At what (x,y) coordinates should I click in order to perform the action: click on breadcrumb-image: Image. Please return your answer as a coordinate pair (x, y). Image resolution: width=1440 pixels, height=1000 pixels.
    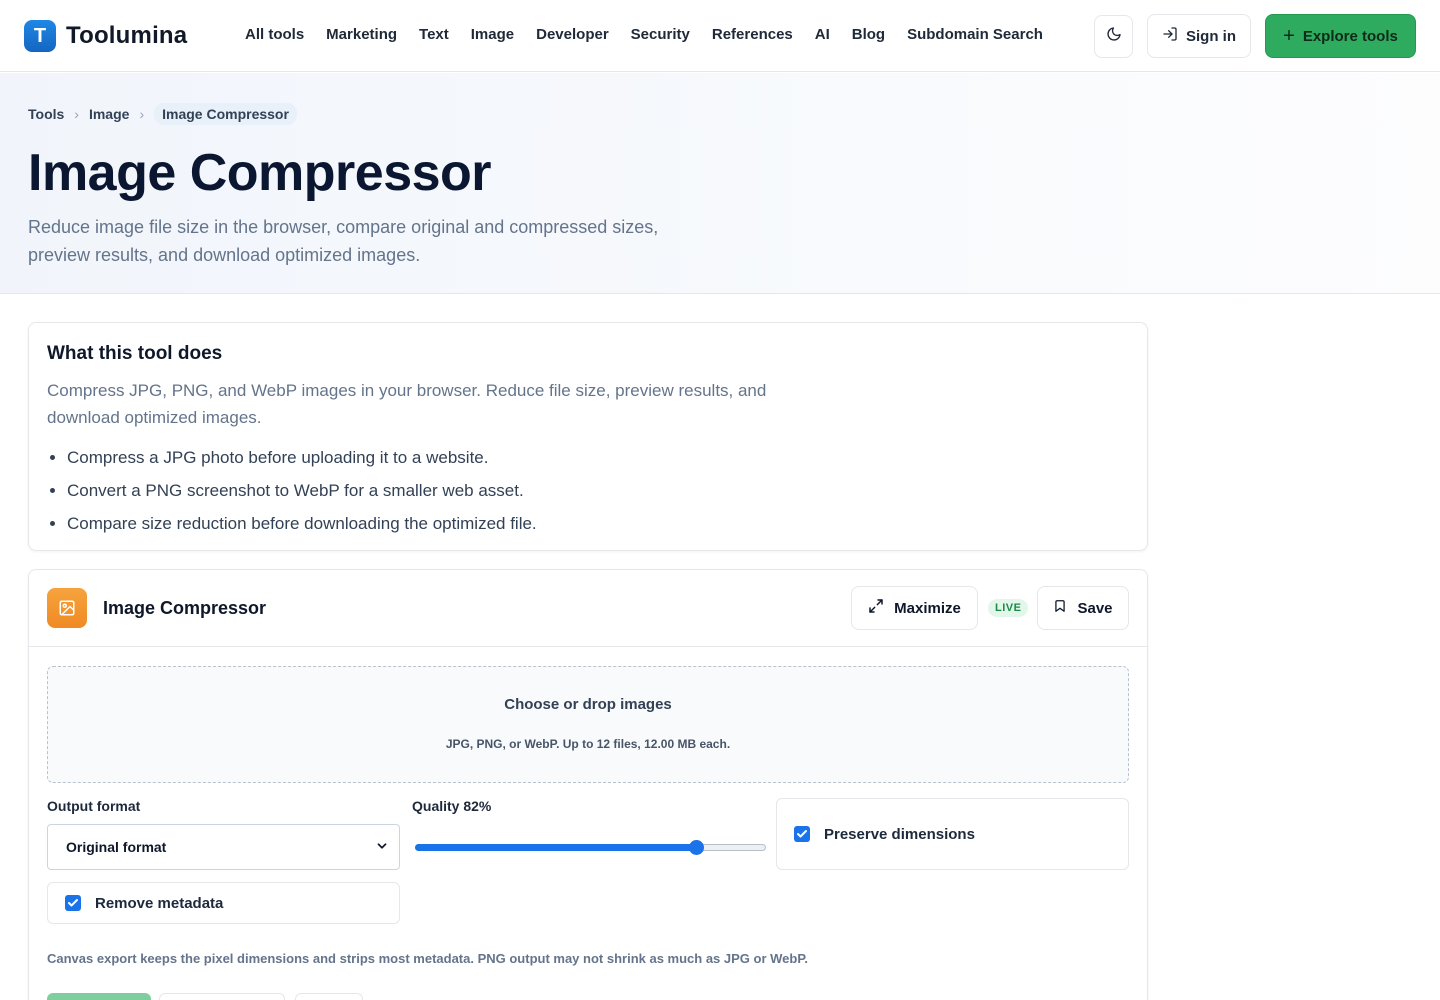
    Looking at the image, I should click on (109, 114).